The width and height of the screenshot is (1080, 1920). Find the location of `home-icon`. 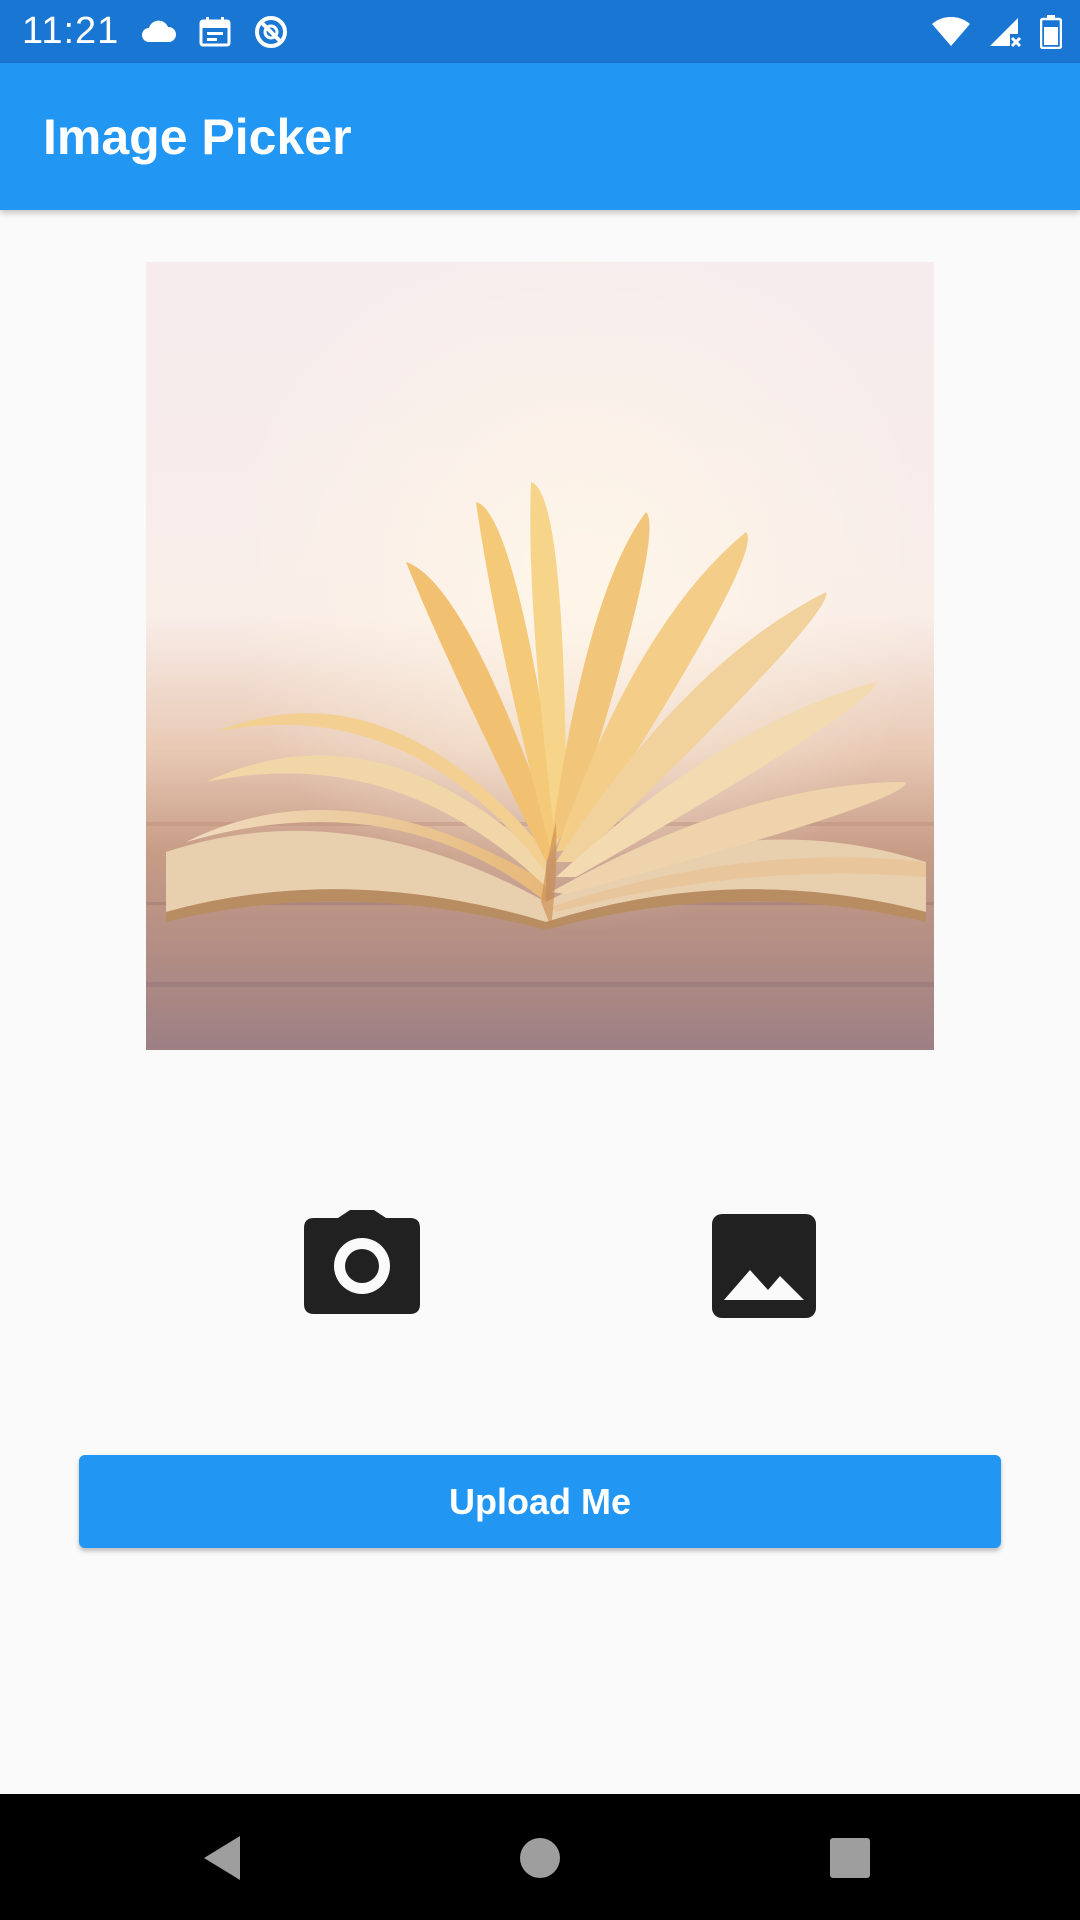

home-icon is located at coordinates (540, 1858).